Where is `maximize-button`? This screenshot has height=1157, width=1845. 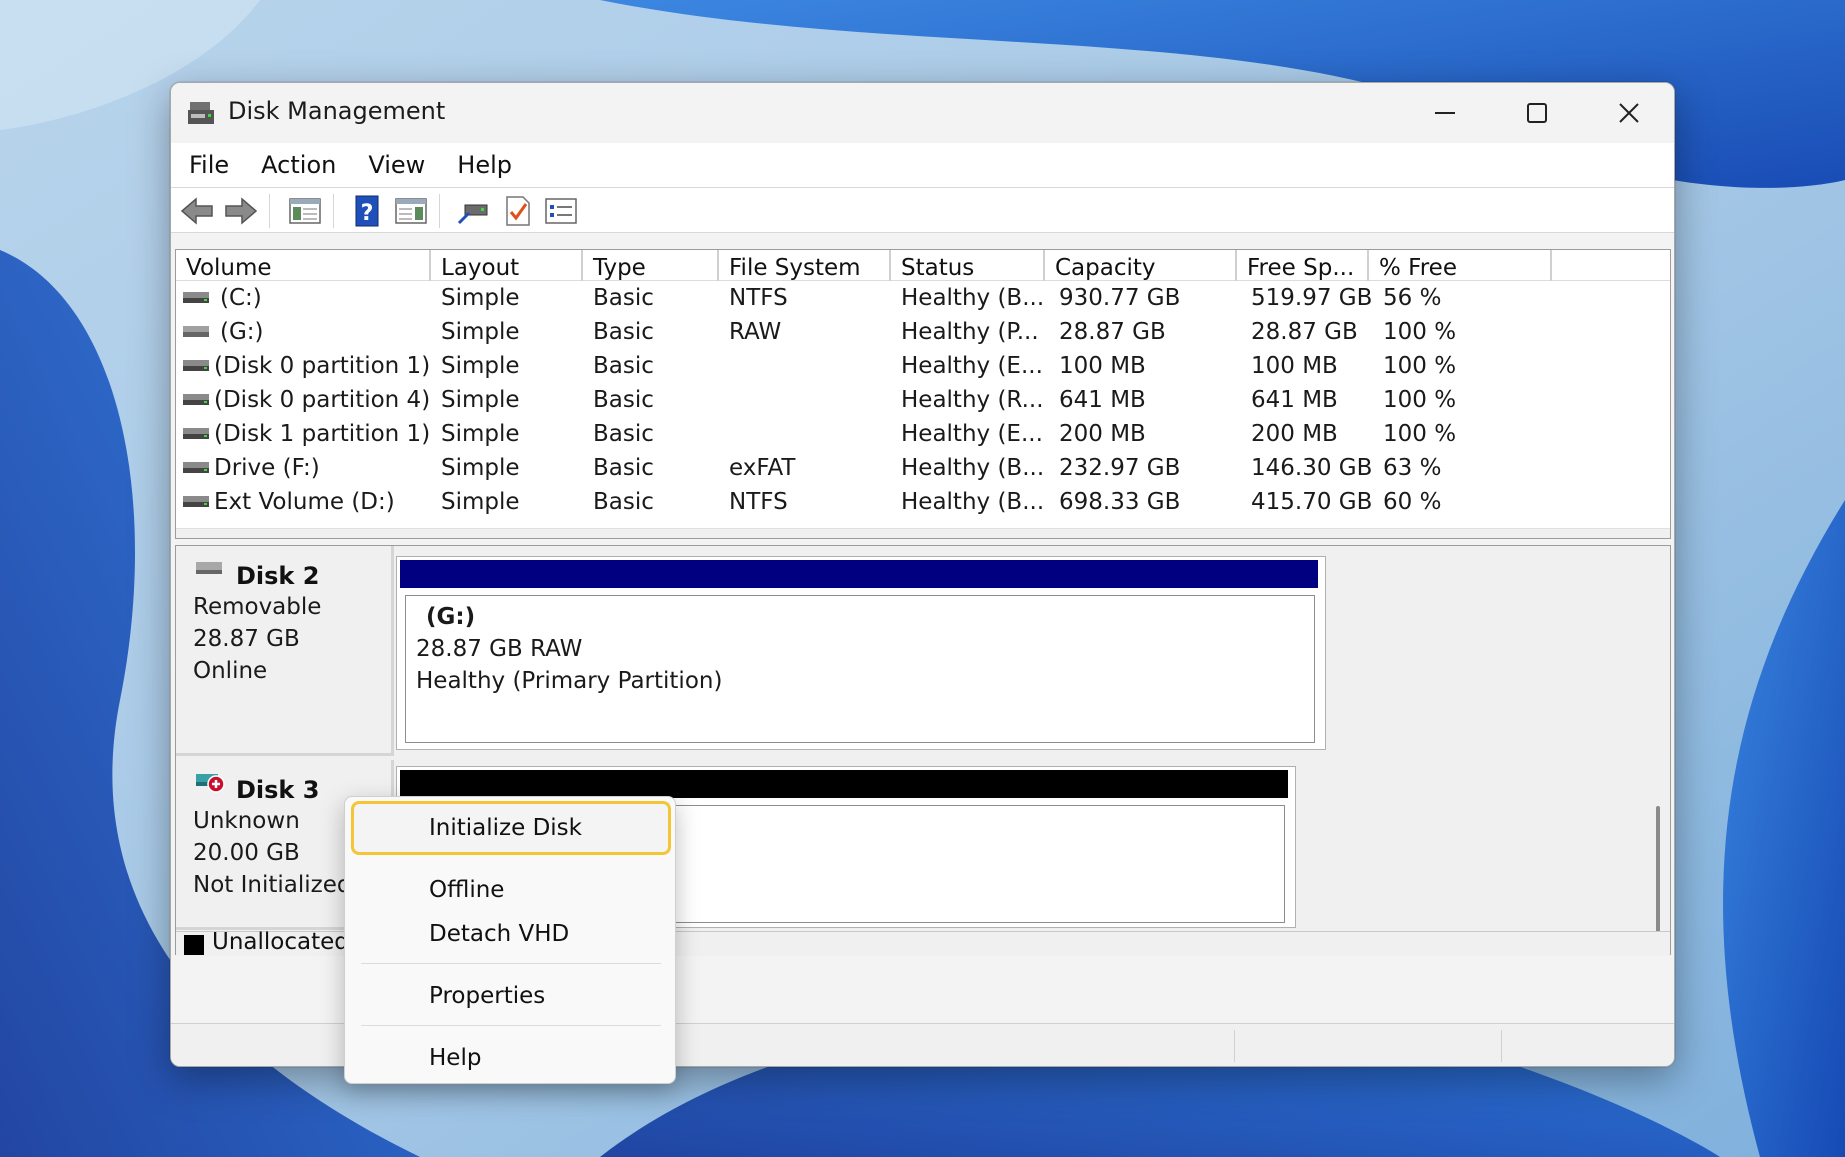 maximize-button is located at coordinates (1537, 113).